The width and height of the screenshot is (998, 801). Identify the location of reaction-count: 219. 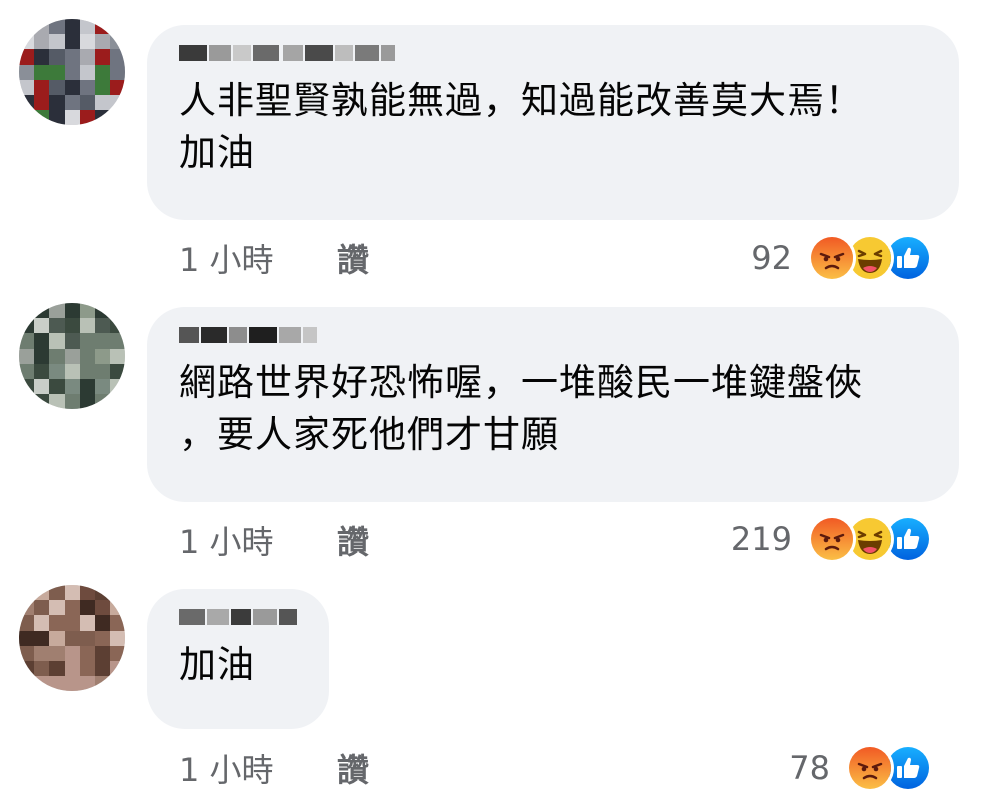
(761, 539).